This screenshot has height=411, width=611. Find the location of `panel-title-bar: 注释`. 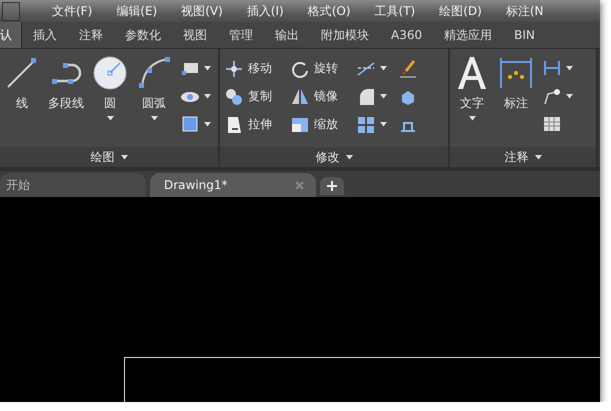

panel-title-bar: 注释 is located at coordinates (523, 157).